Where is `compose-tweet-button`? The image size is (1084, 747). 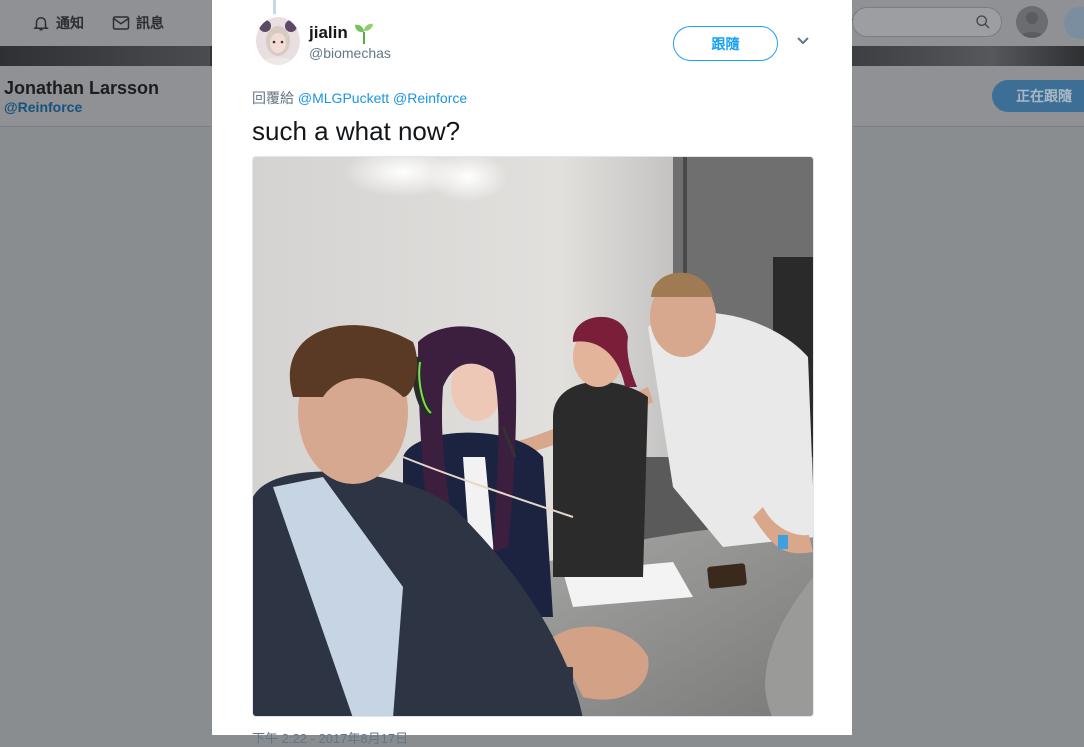 compose-tweet-button is located at coordinates (1074, 23).